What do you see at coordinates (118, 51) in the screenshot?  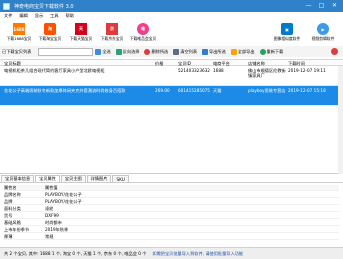 I see `invert-icon` at bounding box center [118, 51].